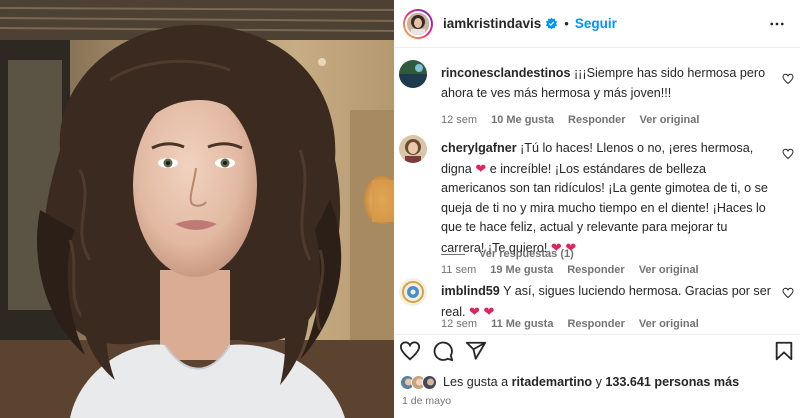 The height and width of the screenshot is (418, 800). What do you see at coordinates (526, 254) in the screenshot?
I see `view-replies-label: Ver respuestas (1)` at bounding box center [526, 254].